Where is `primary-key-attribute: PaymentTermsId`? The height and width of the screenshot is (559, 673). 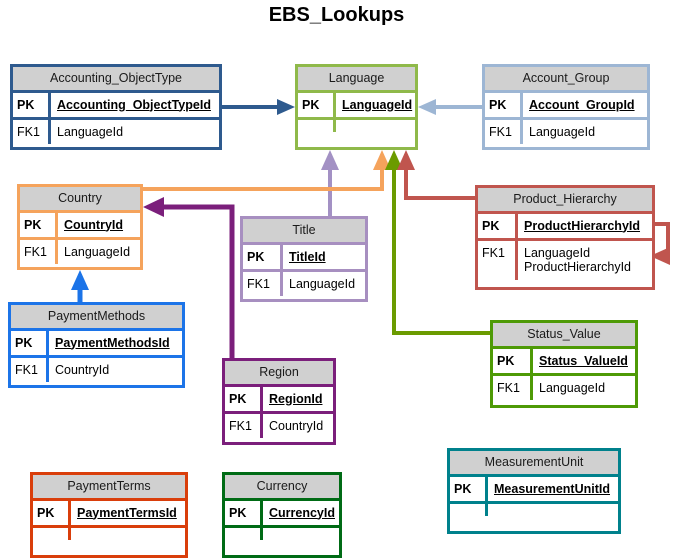
primary-key-attribute: PaymentTermsId is located at coordinates (127, 512).